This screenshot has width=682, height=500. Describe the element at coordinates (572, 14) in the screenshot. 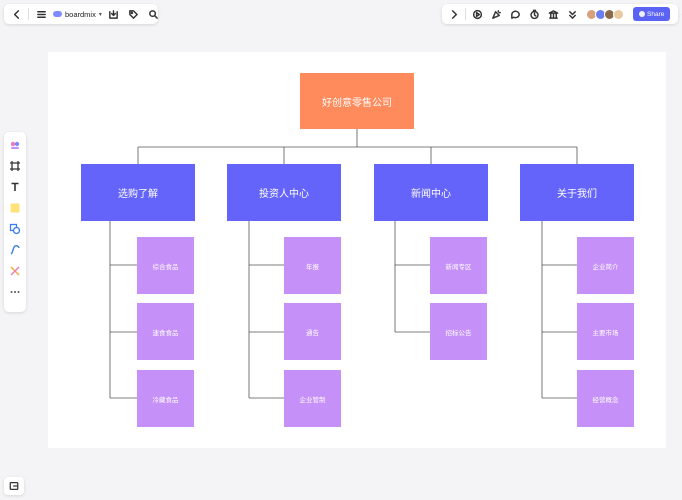

I see `expand-icon` at that location.